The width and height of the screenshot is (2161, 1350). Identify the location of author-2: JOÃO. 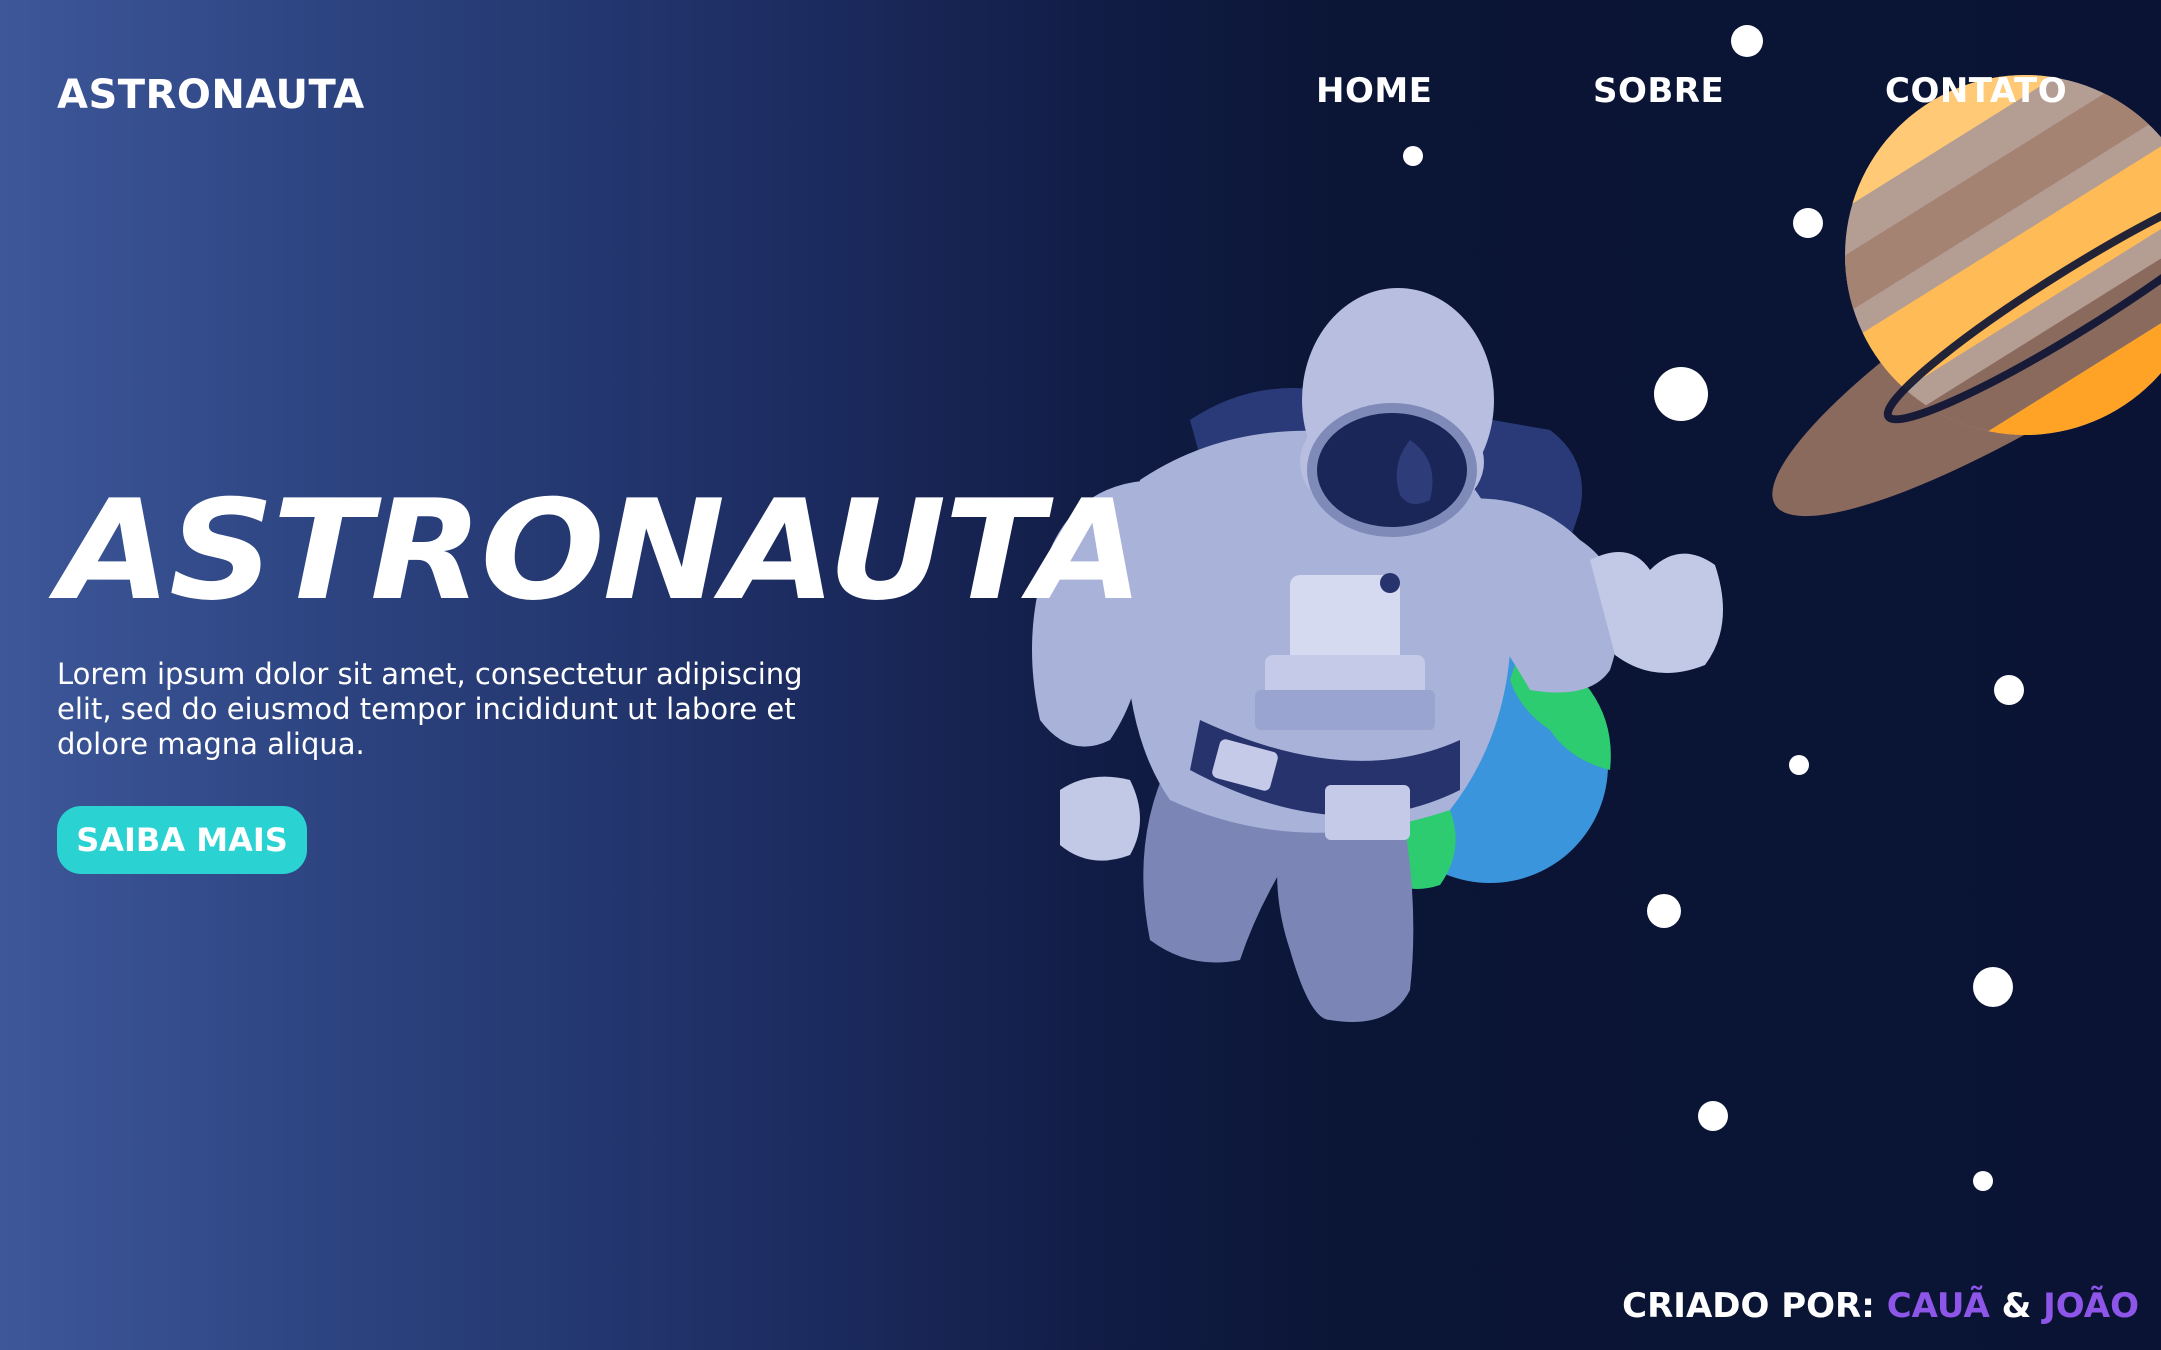
(2091, 1306).